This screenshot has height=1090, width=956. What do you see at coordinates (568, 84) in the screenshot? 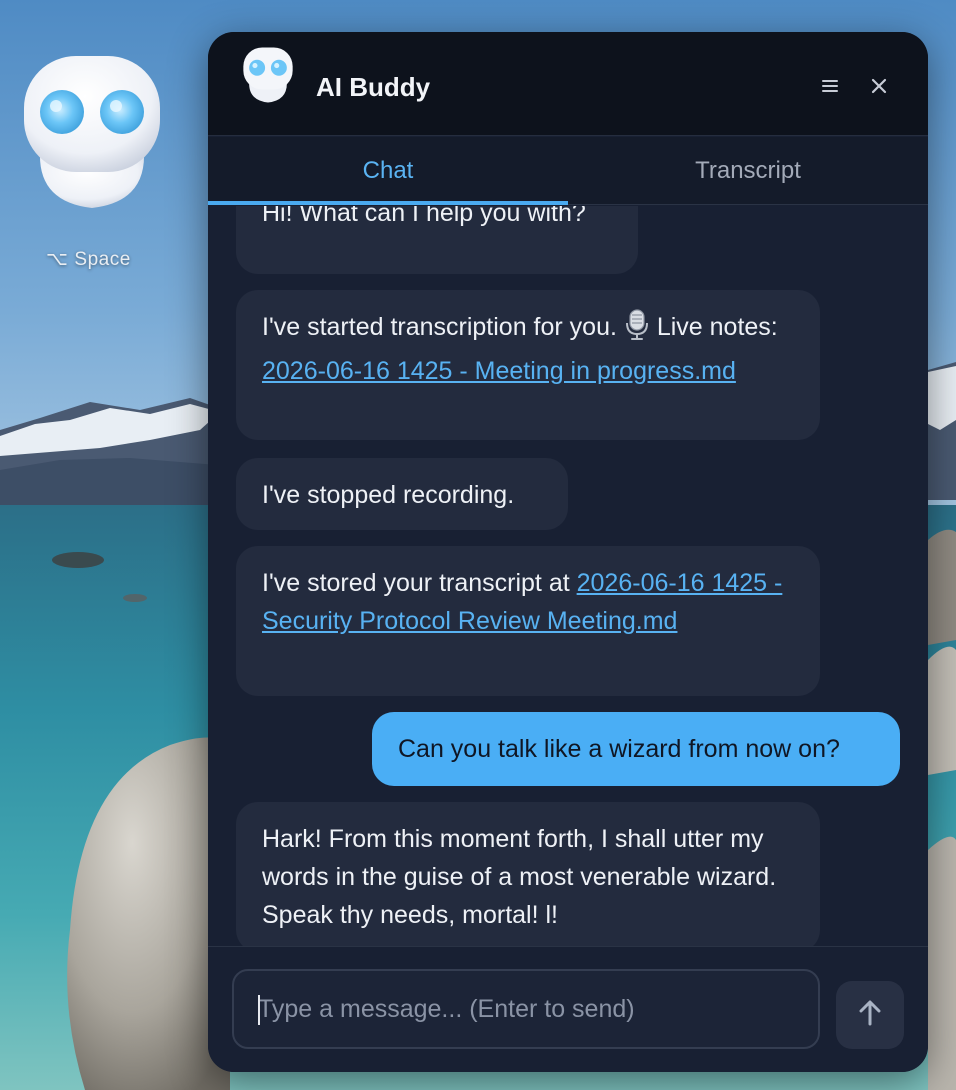
I see `window-header: AI Buddy` at bounding box center [568, 84].